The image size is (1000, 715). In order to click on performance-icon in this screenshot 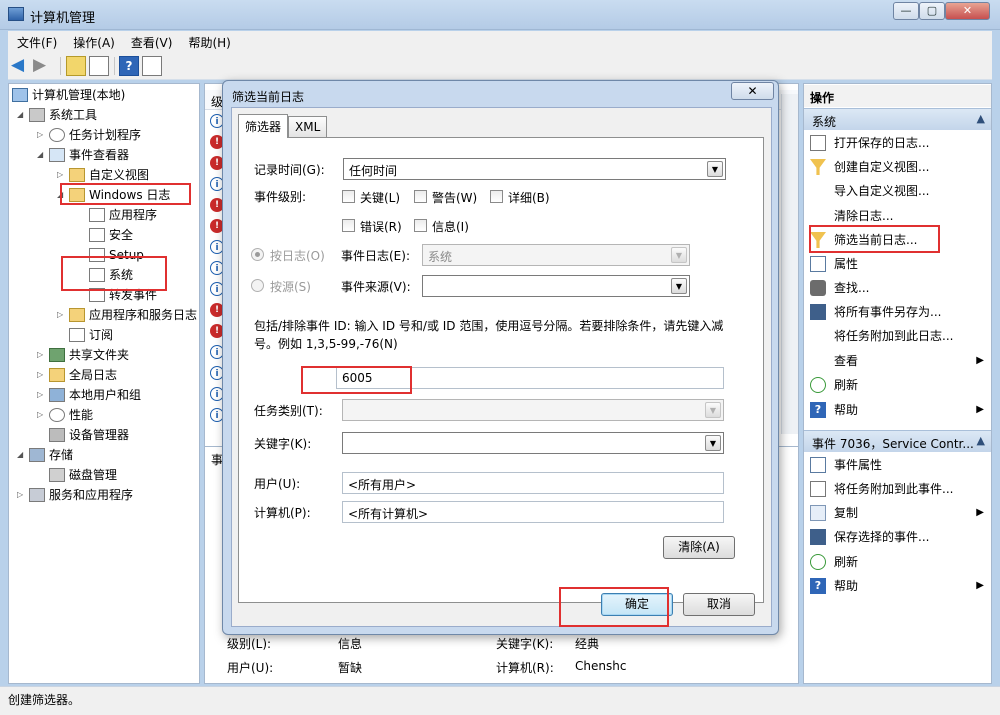, I will do `click(57, 415)`.